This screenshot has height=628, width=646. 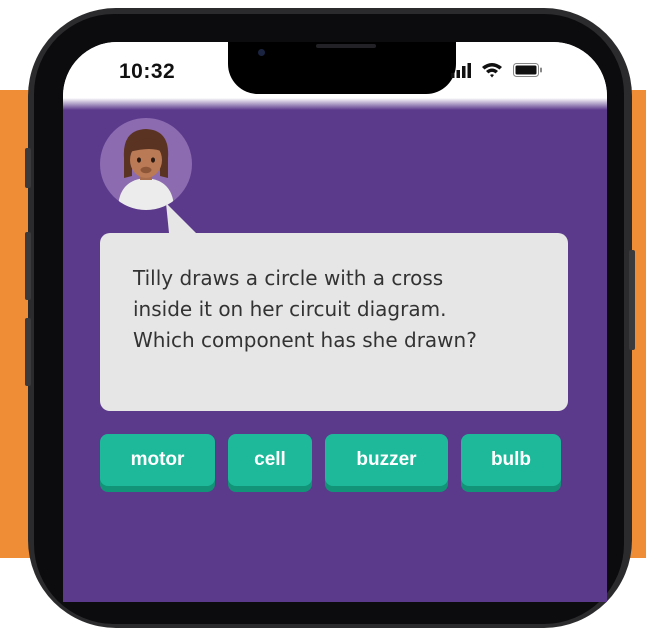 What do you see at coordinates (28, 168) in the screenshot?
I see `phone-side-button-silent` at bounding box center [28, 168].